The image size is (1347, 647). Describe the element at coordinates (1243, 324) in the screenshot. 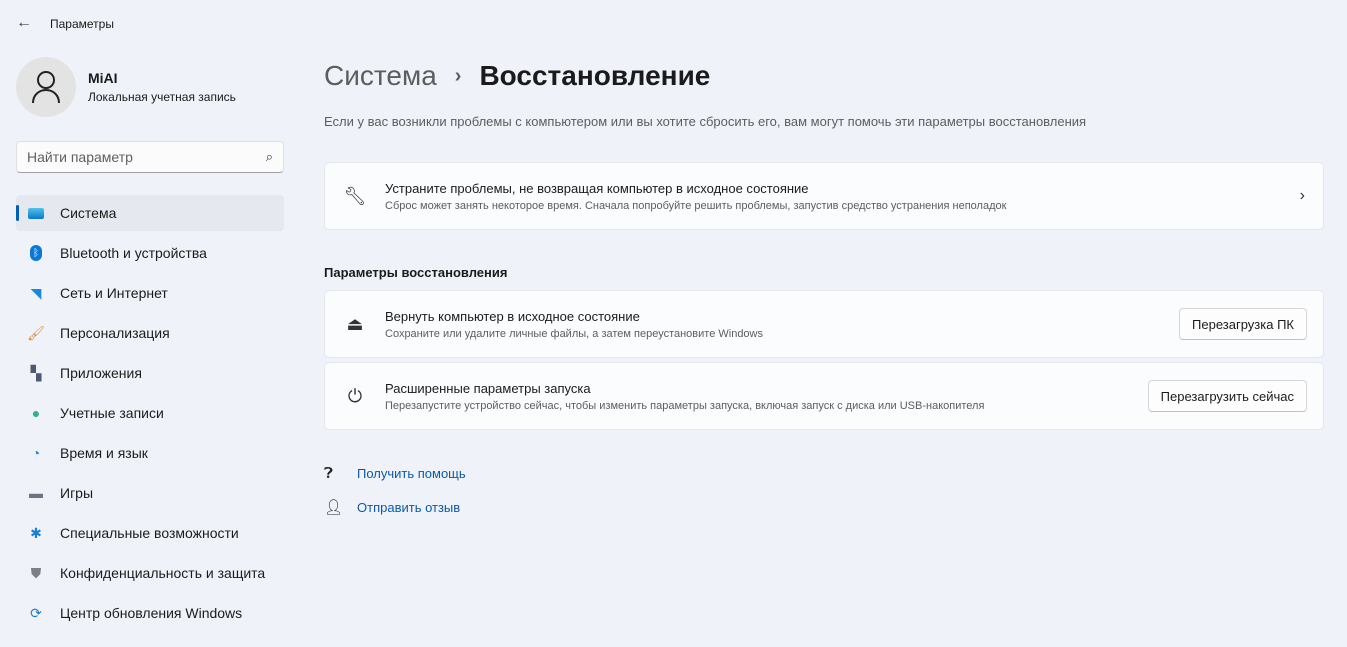

I see `reset-pc-button: Перезагрузка ПК` at that location.